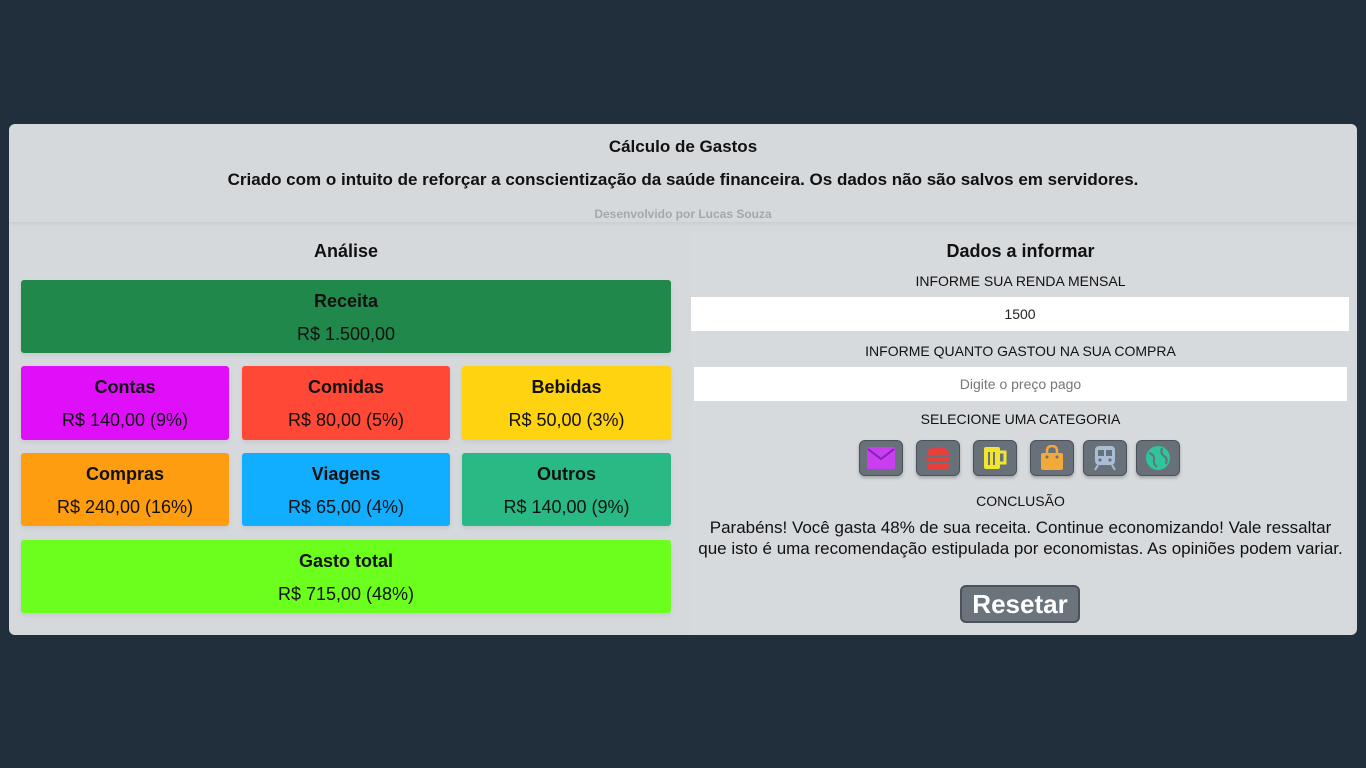  I want to click on form-title: Dados a informar, so click(1020, 251).